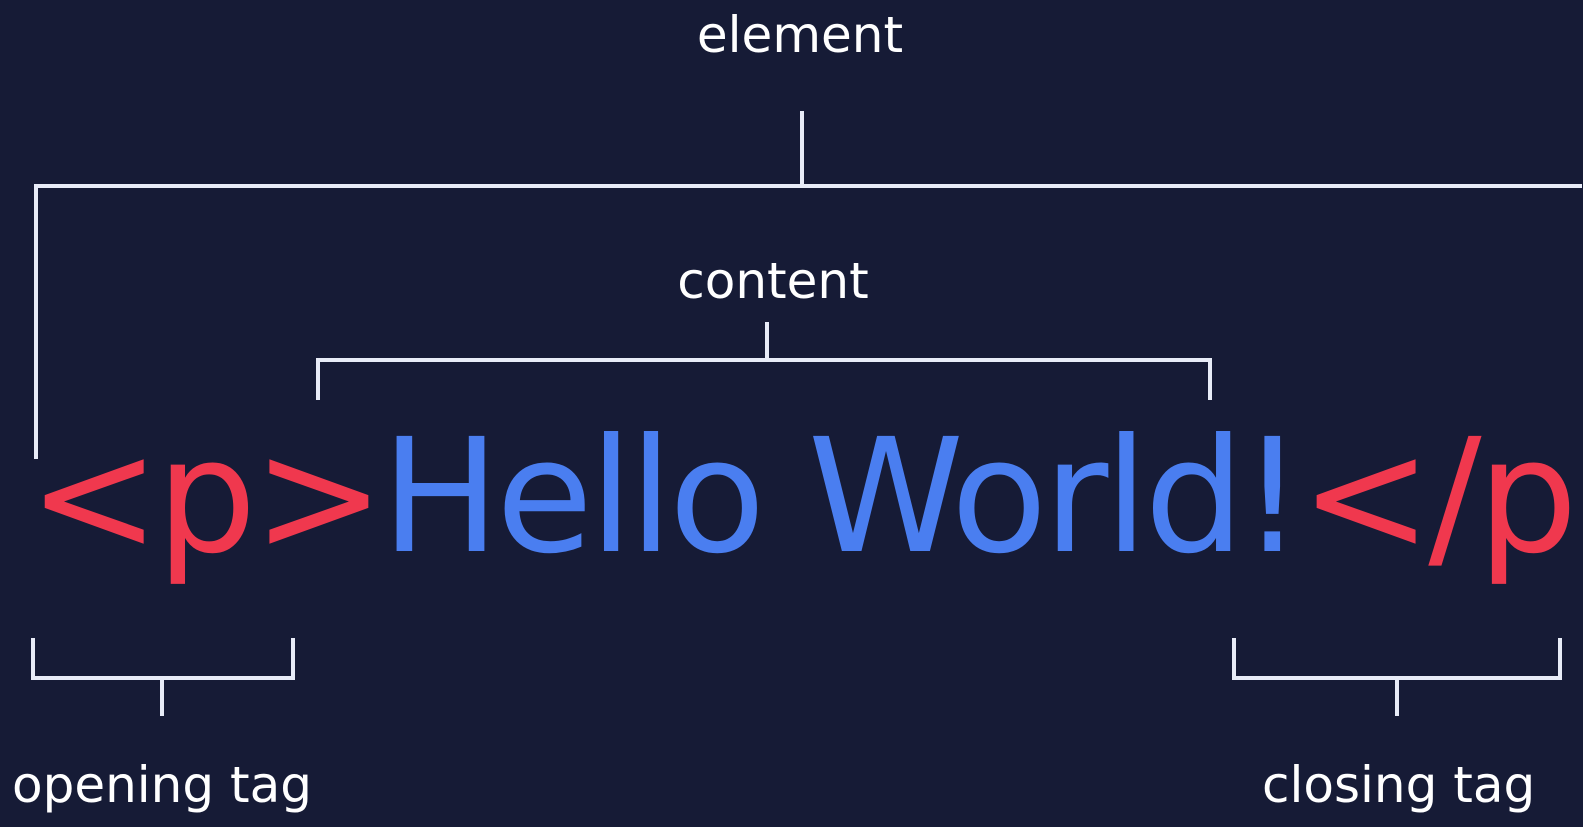 The width and height of the screenshot is (1583, 827). What do you see at coordinates (800, 35) in the screenshot?
I see `element-label: element` at bounding box center [800, 35].